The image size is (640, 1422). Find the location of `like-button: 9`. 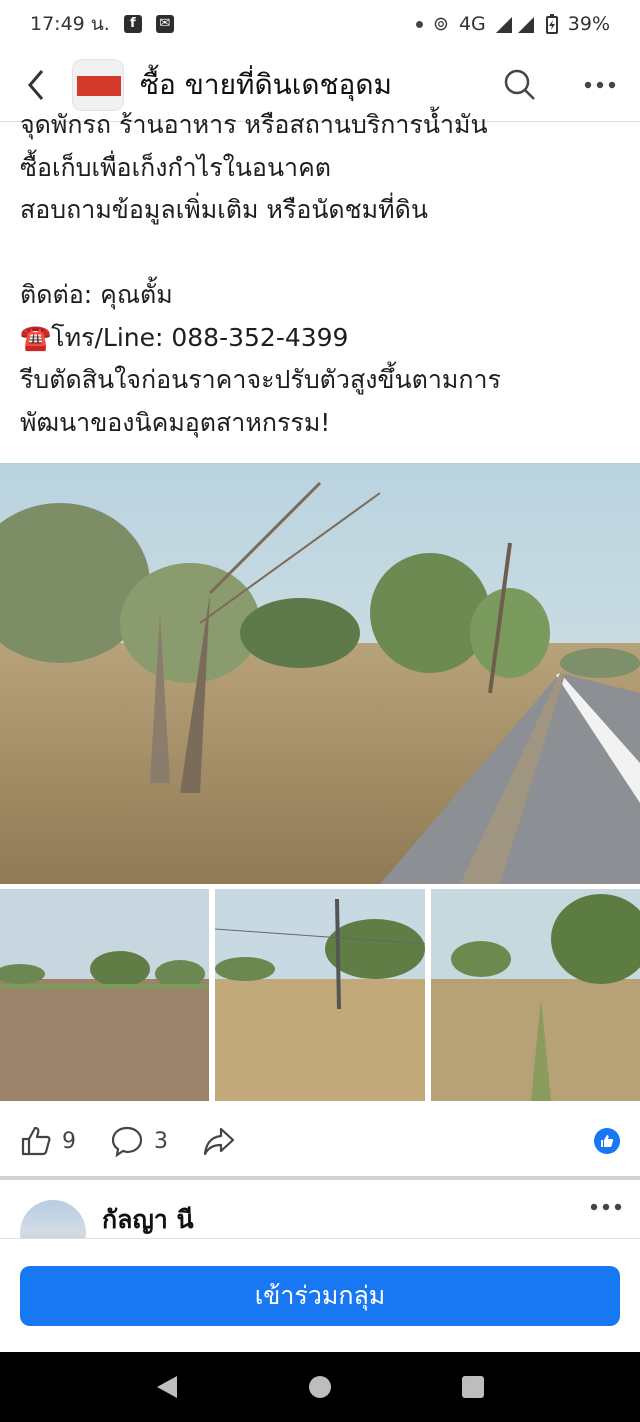

like-button: 9 is located at coordinates (48, 1141).